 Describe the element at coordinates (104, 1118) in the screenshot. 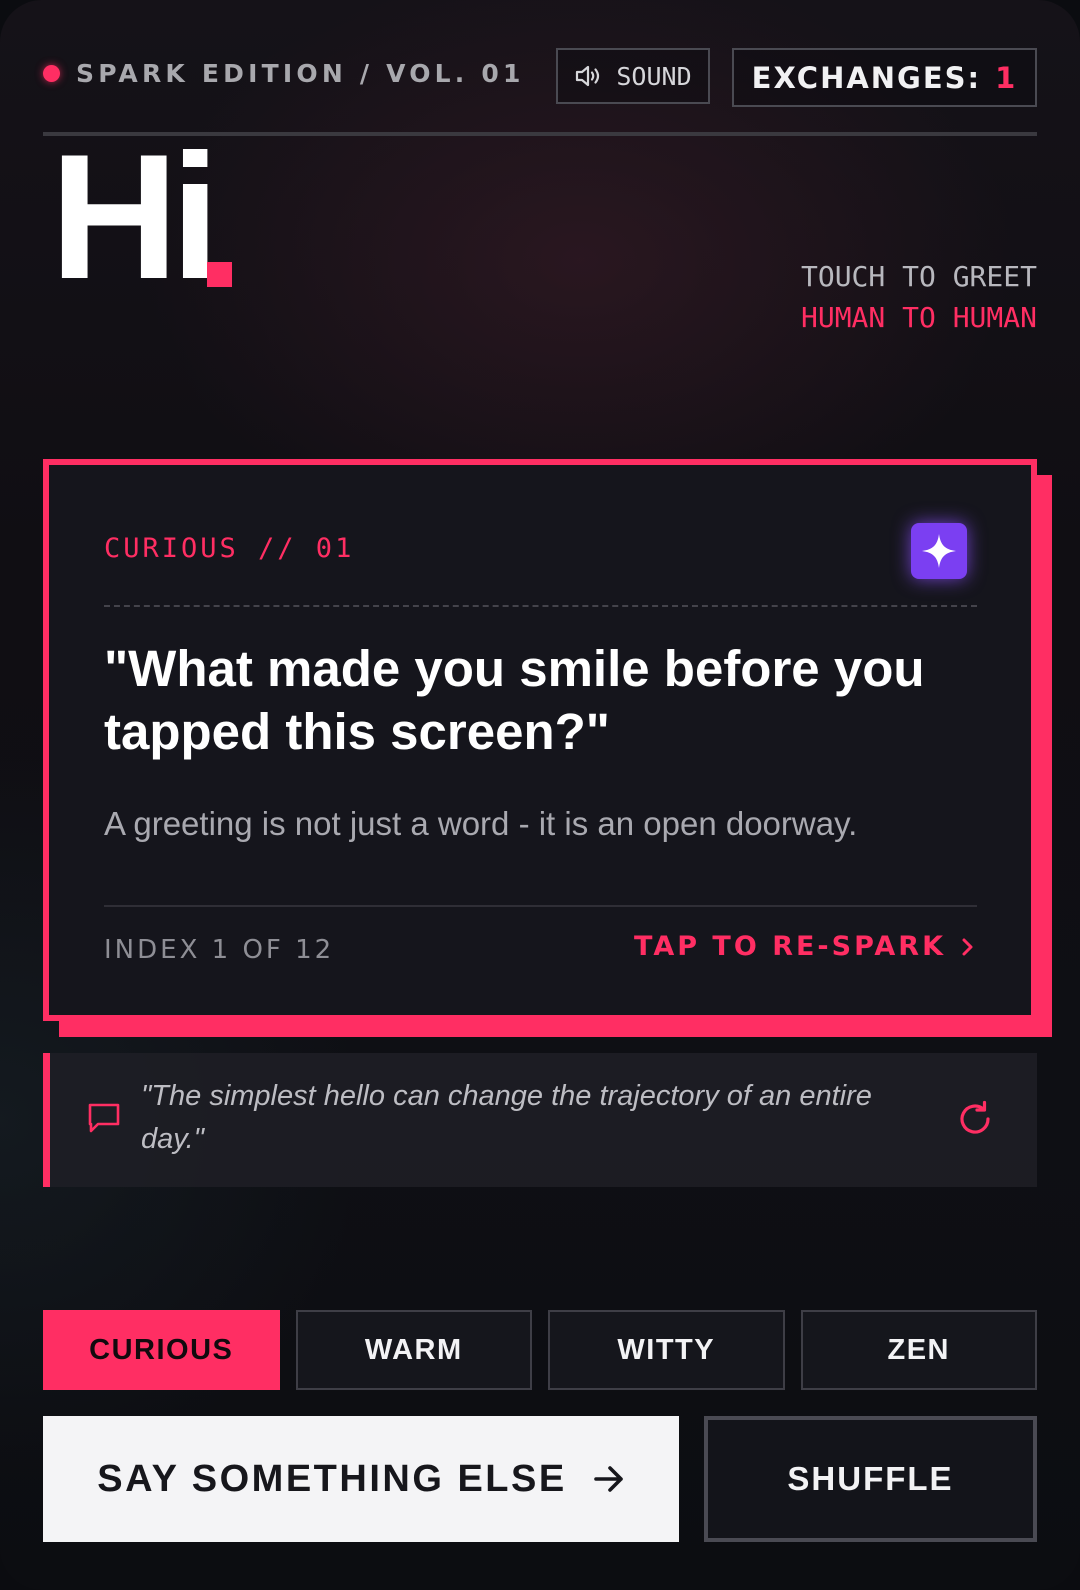

I see `chat-bubble-icon` at that location.